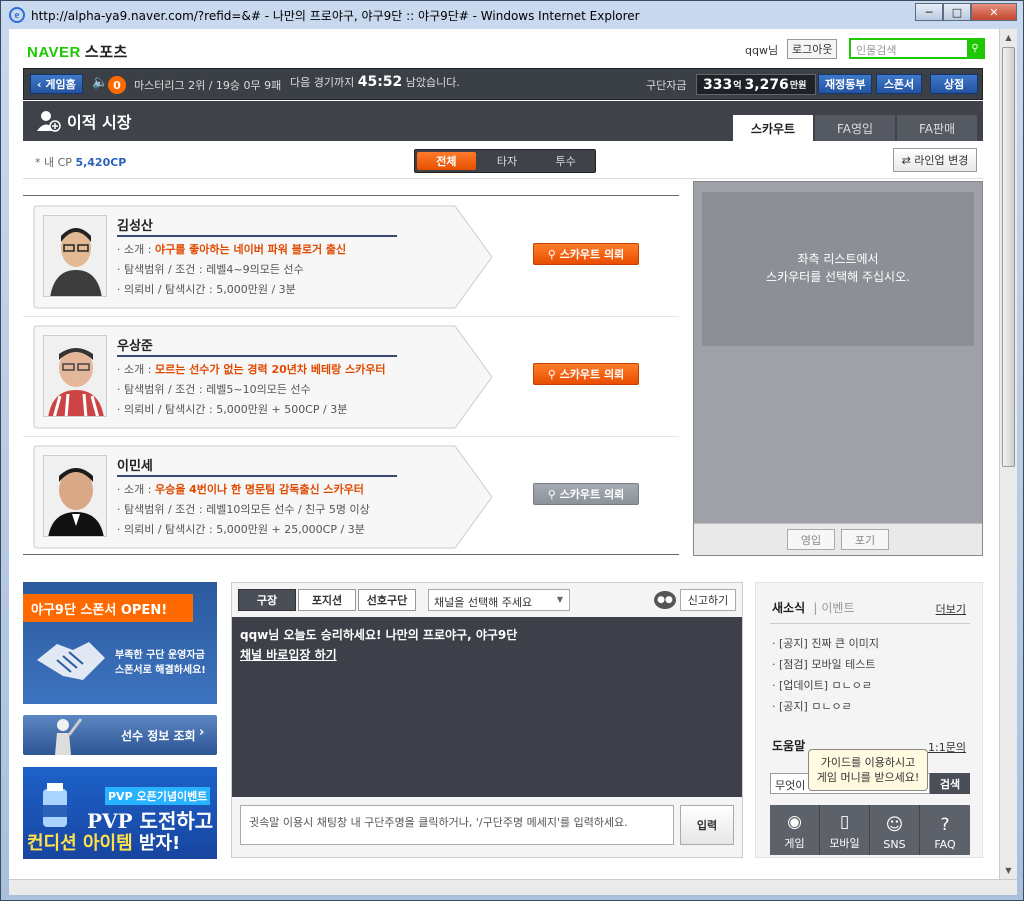 This screenshot has width=1024, height=901. I want to click on scout-photo, so click(75, 376).